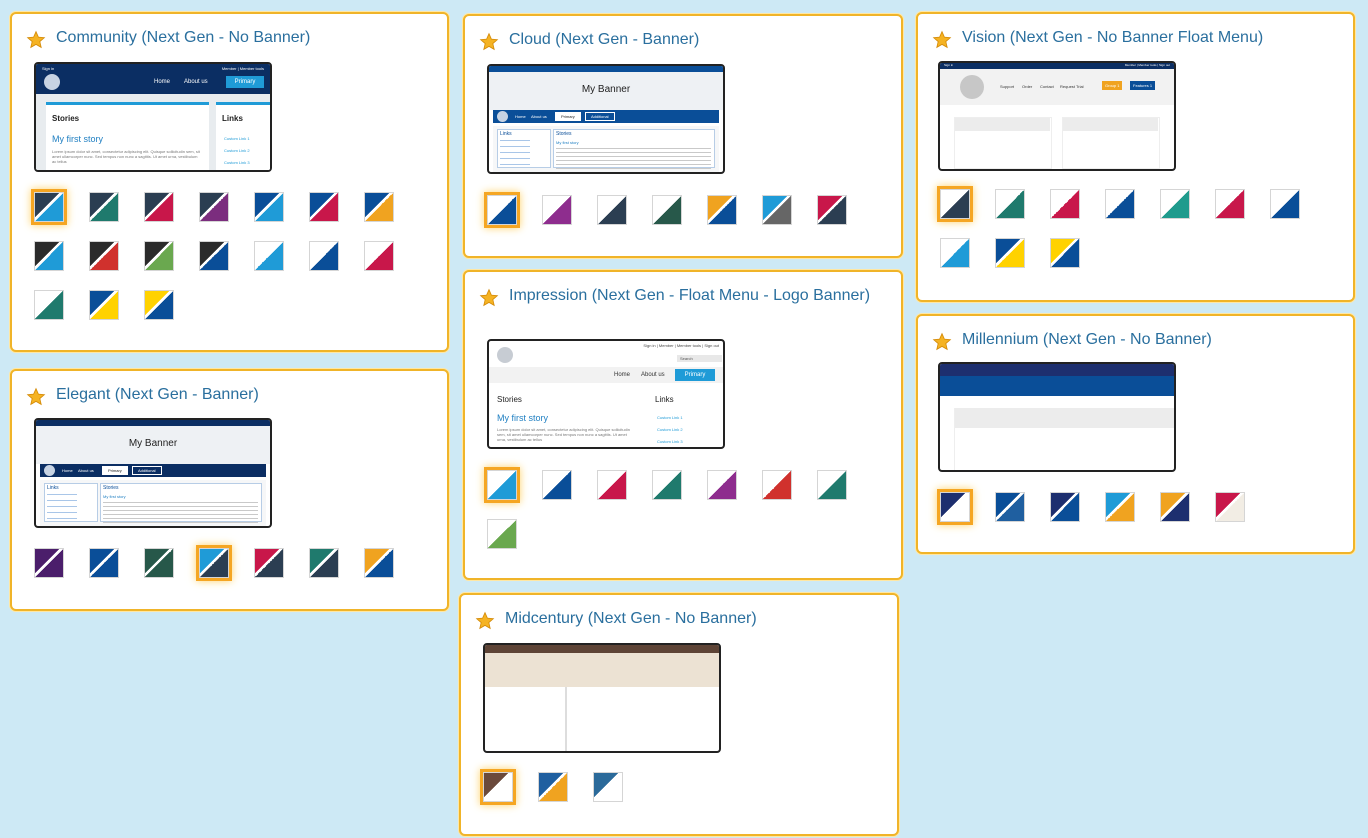 This screenshot has height=838, width=1368. I want to click on theme-name: Community (Next Gen - No Banner), so click(183, 37).